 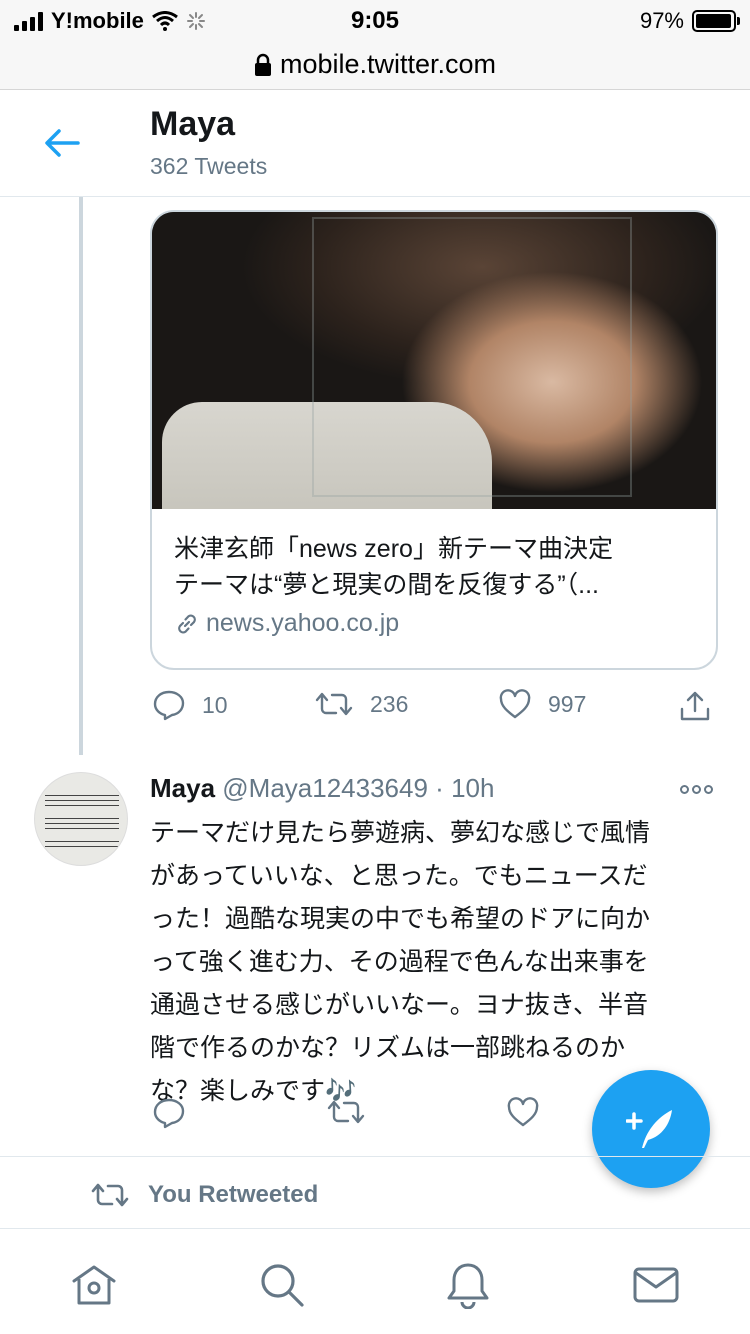 What do you see at coordinates (388, 1048) in the screenshot?
I see `tweet-text-line: 階で作るのかな？リズムは一部跳ねるのか` at bounding box center [388, 1048].